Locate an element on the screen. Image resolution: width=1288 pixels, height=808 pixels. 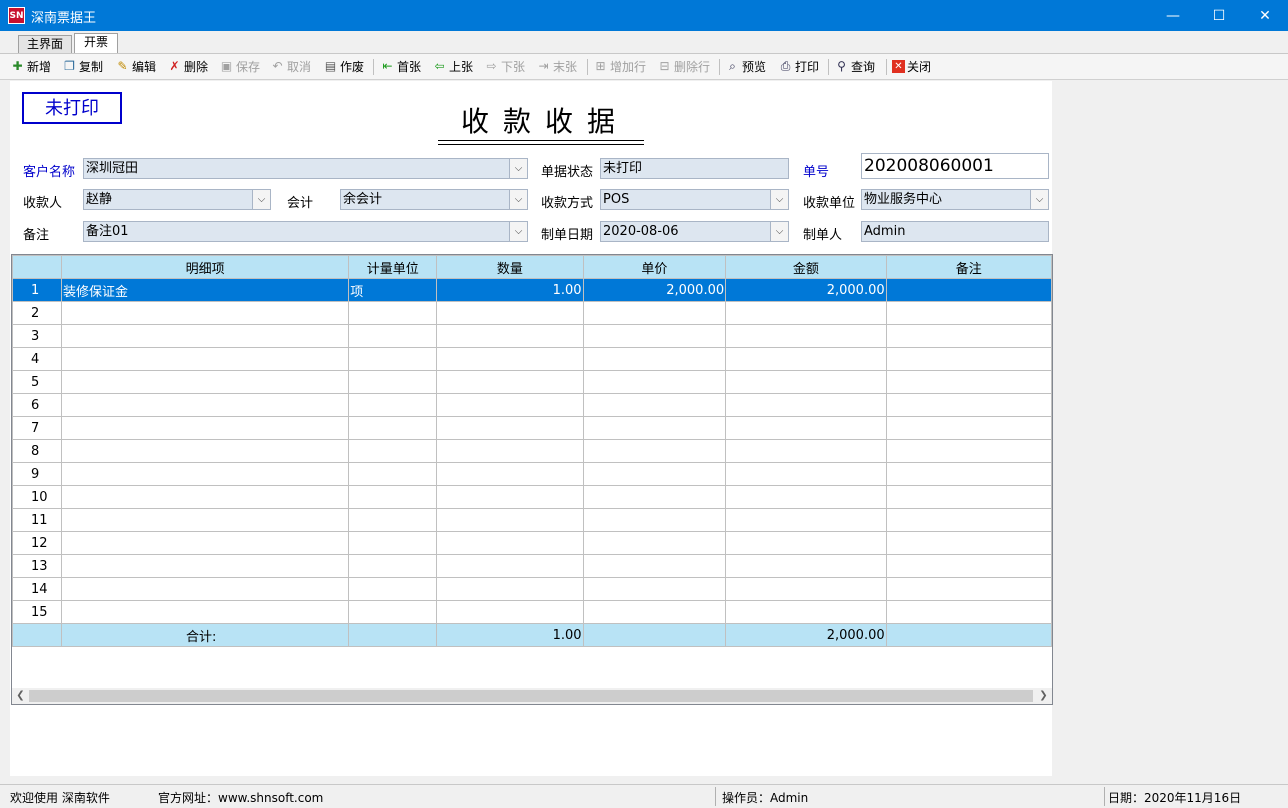
add-row-button: ⊞ 增加行 is located at coordinates (619, 66).